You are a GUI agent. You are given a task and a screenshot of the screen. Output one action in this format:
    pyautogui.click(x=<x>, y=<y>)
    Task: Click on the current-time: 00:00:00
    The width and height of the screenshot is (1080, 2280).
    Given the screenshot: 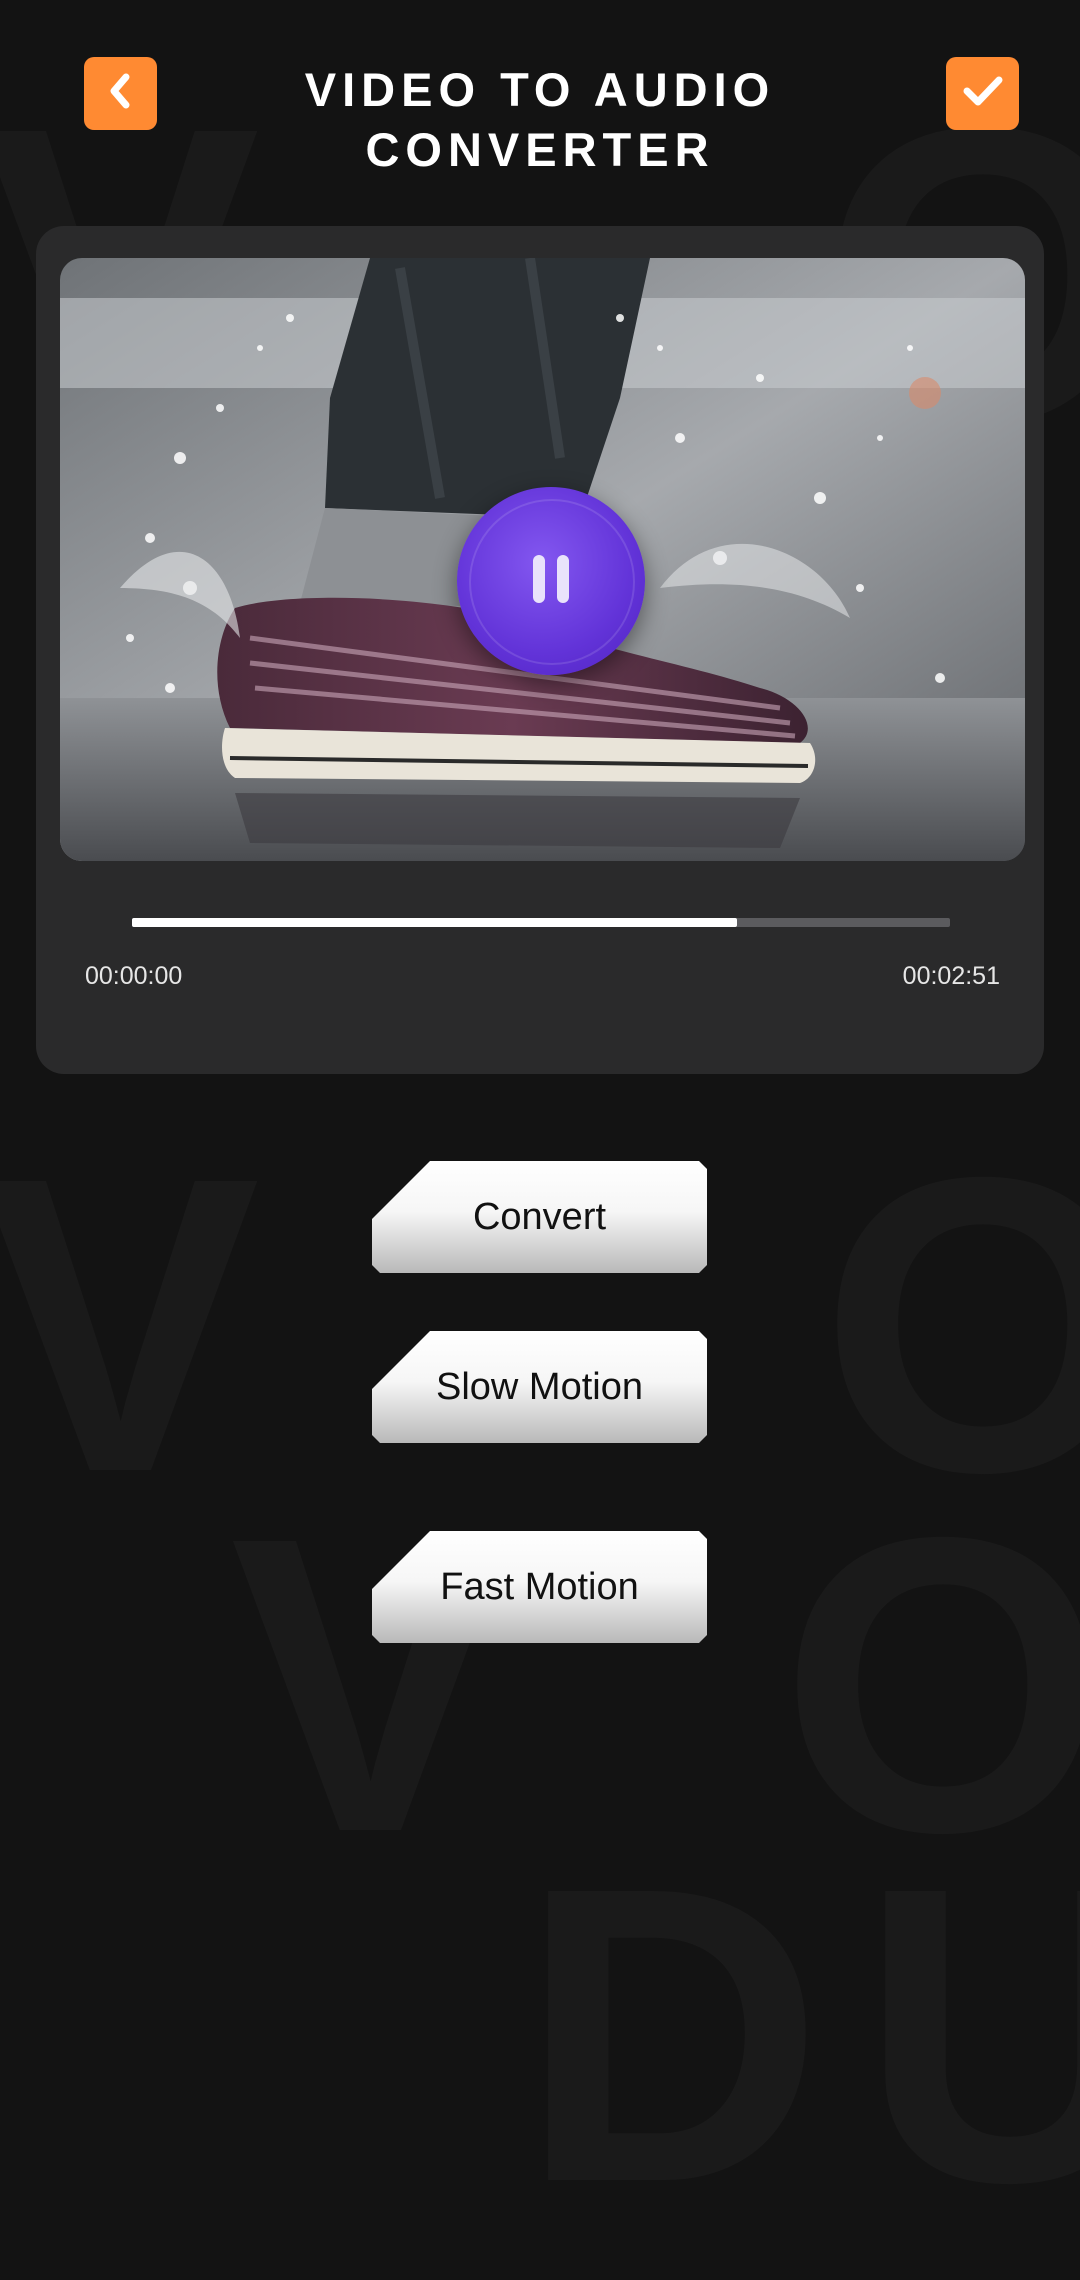 What is the action you would take?
    pyautogui.click(x=134, y=976)
    